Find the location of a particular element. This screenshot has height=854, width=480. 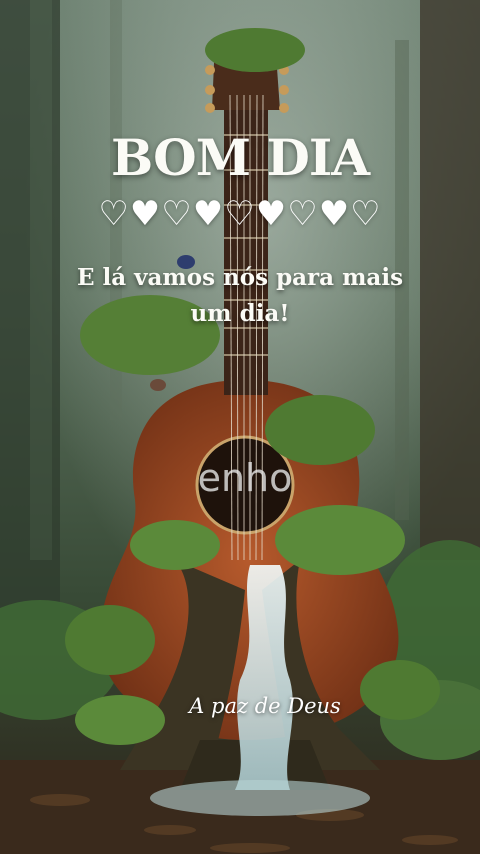

watermark-text: enho is located at coordinates (245, 478).